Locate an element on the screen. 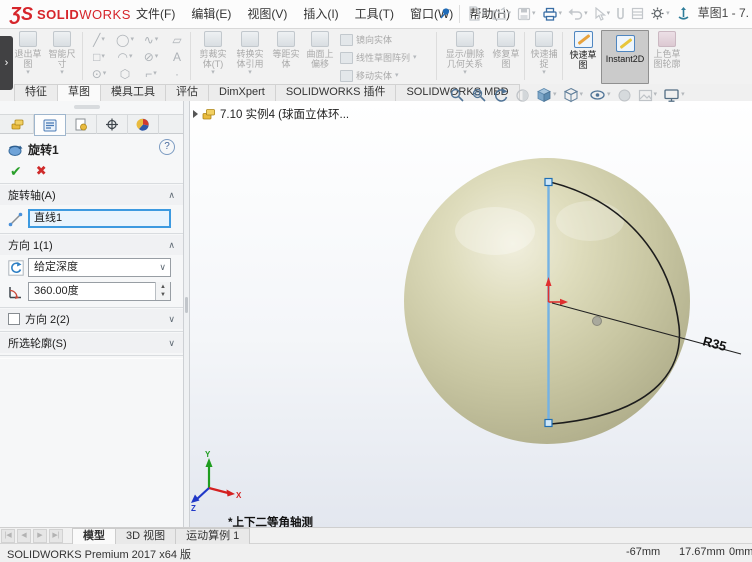 The image size is (752, 562). end-condition-select: 给定深度 ∨ is located at coordinates (99, 267).